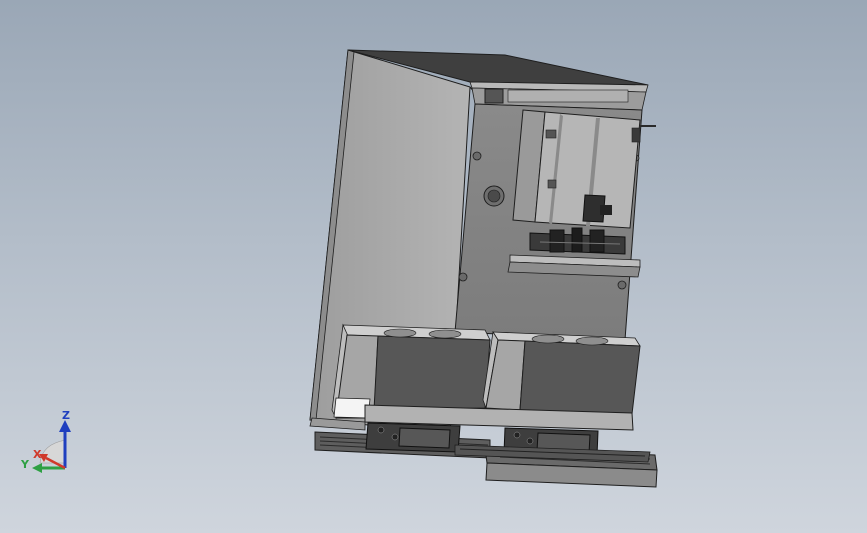  Describe the element at coordinates (413, 437) in the screenshot. I see `slide-carriage-left` at that location.